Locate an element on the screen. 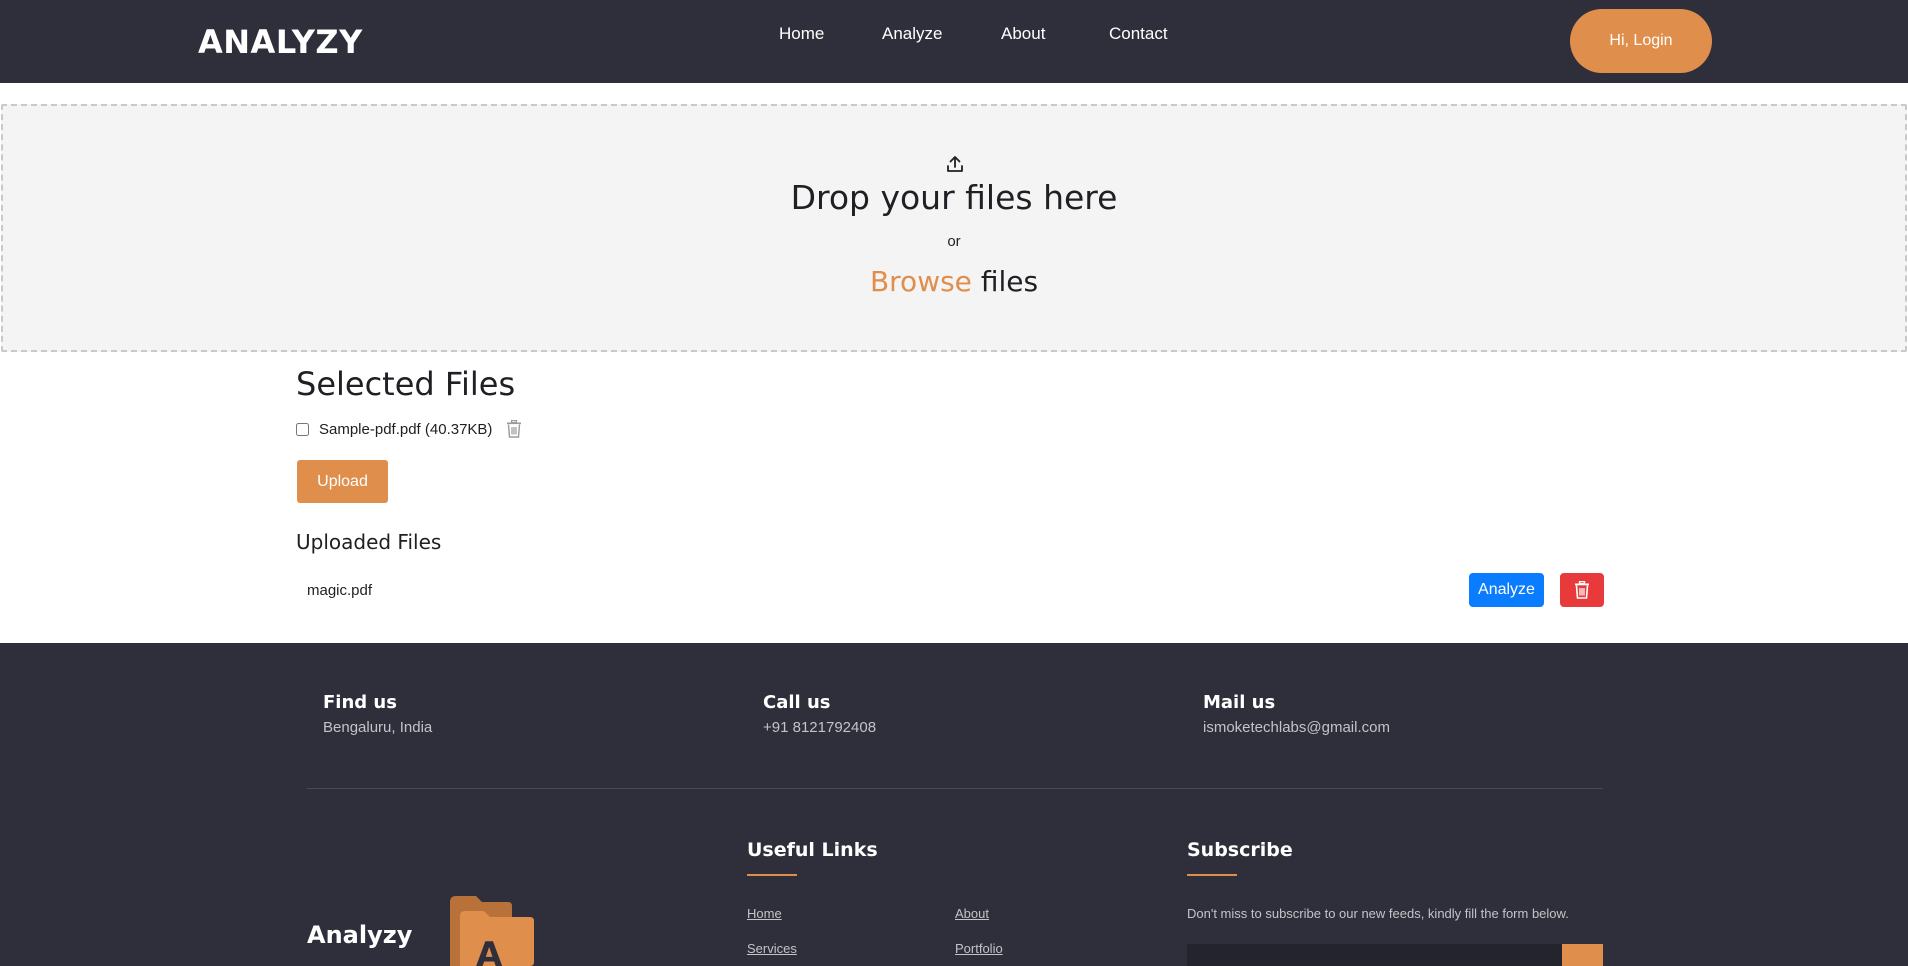 The height and width of the screenshot is (966, 1908). subscribe-email-input is located at coordinates (1374, 955).